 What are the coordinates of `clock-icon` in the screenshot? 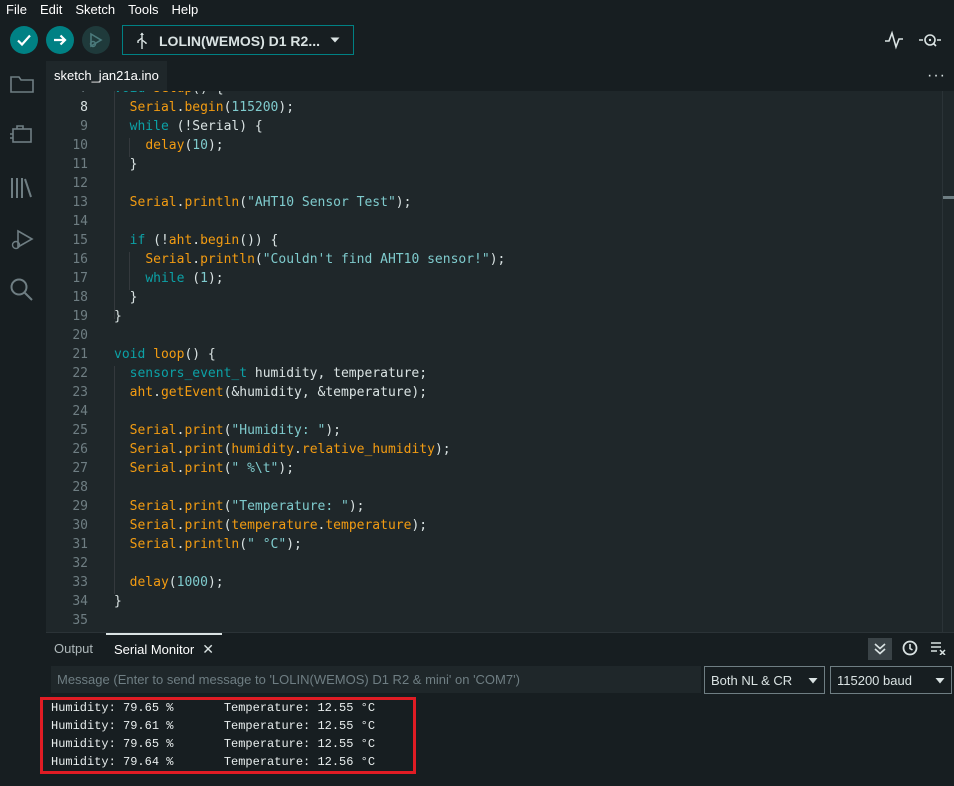 It's located at (910, 648).